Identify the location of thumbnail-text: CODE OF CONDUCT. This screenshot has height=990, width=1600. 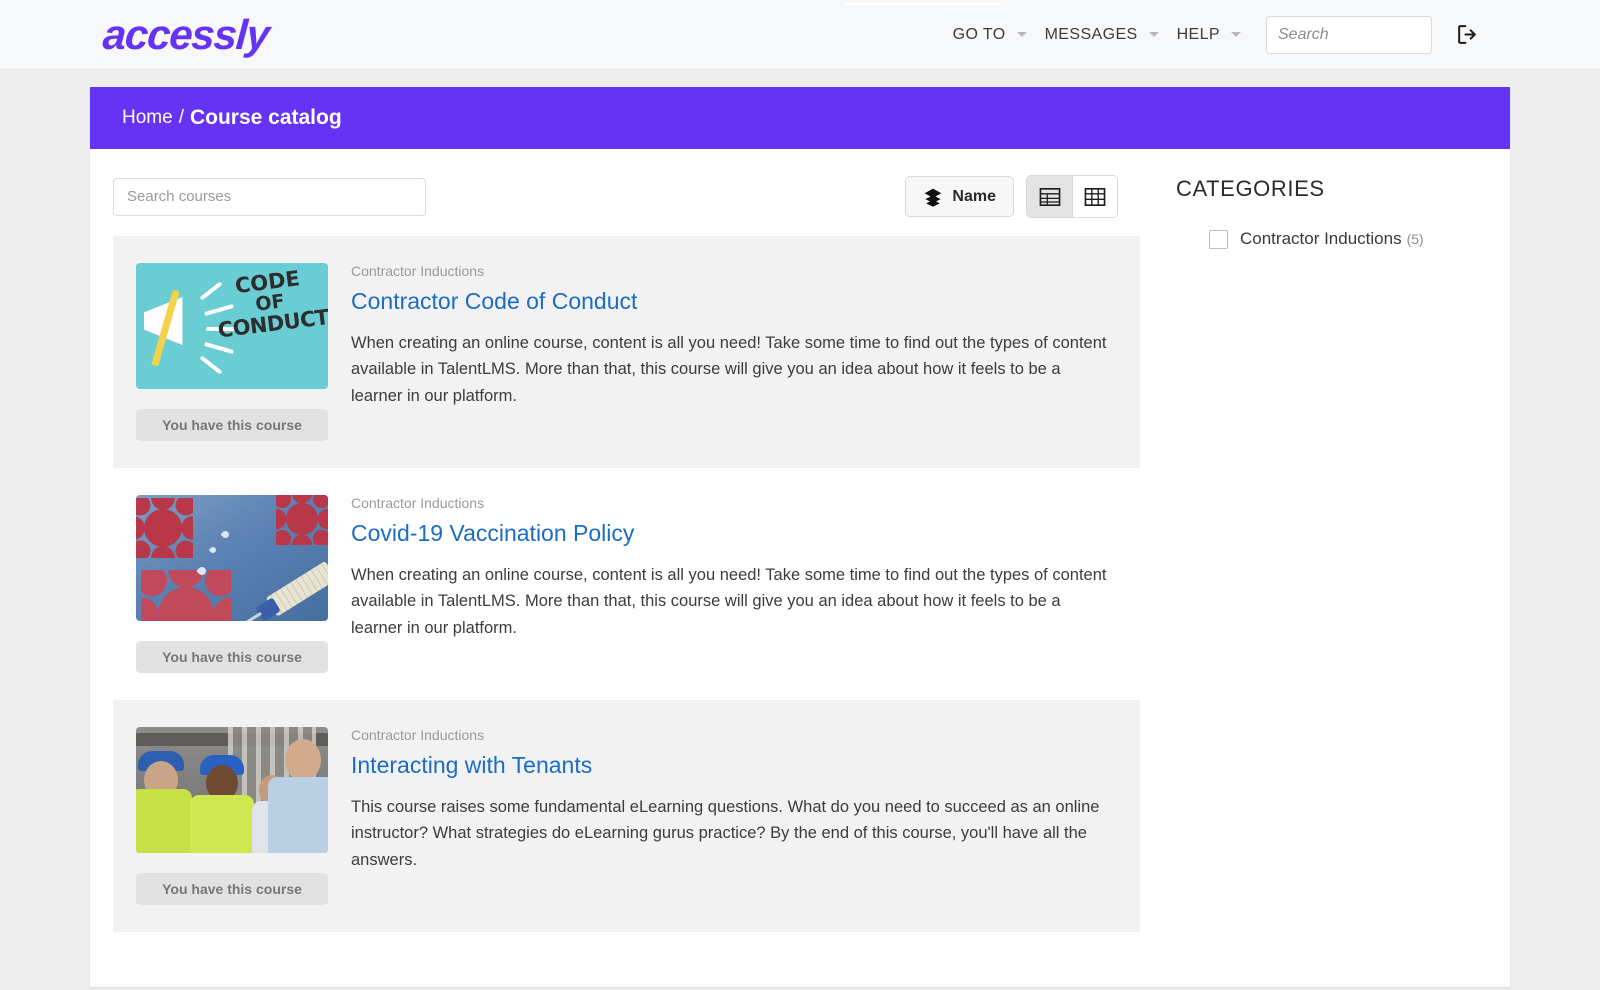
(269, 304).